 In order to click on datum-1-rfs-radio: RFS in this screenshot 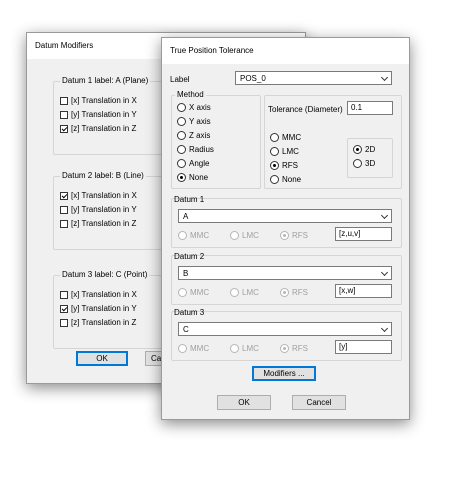, I will do `click(294, 235)`.